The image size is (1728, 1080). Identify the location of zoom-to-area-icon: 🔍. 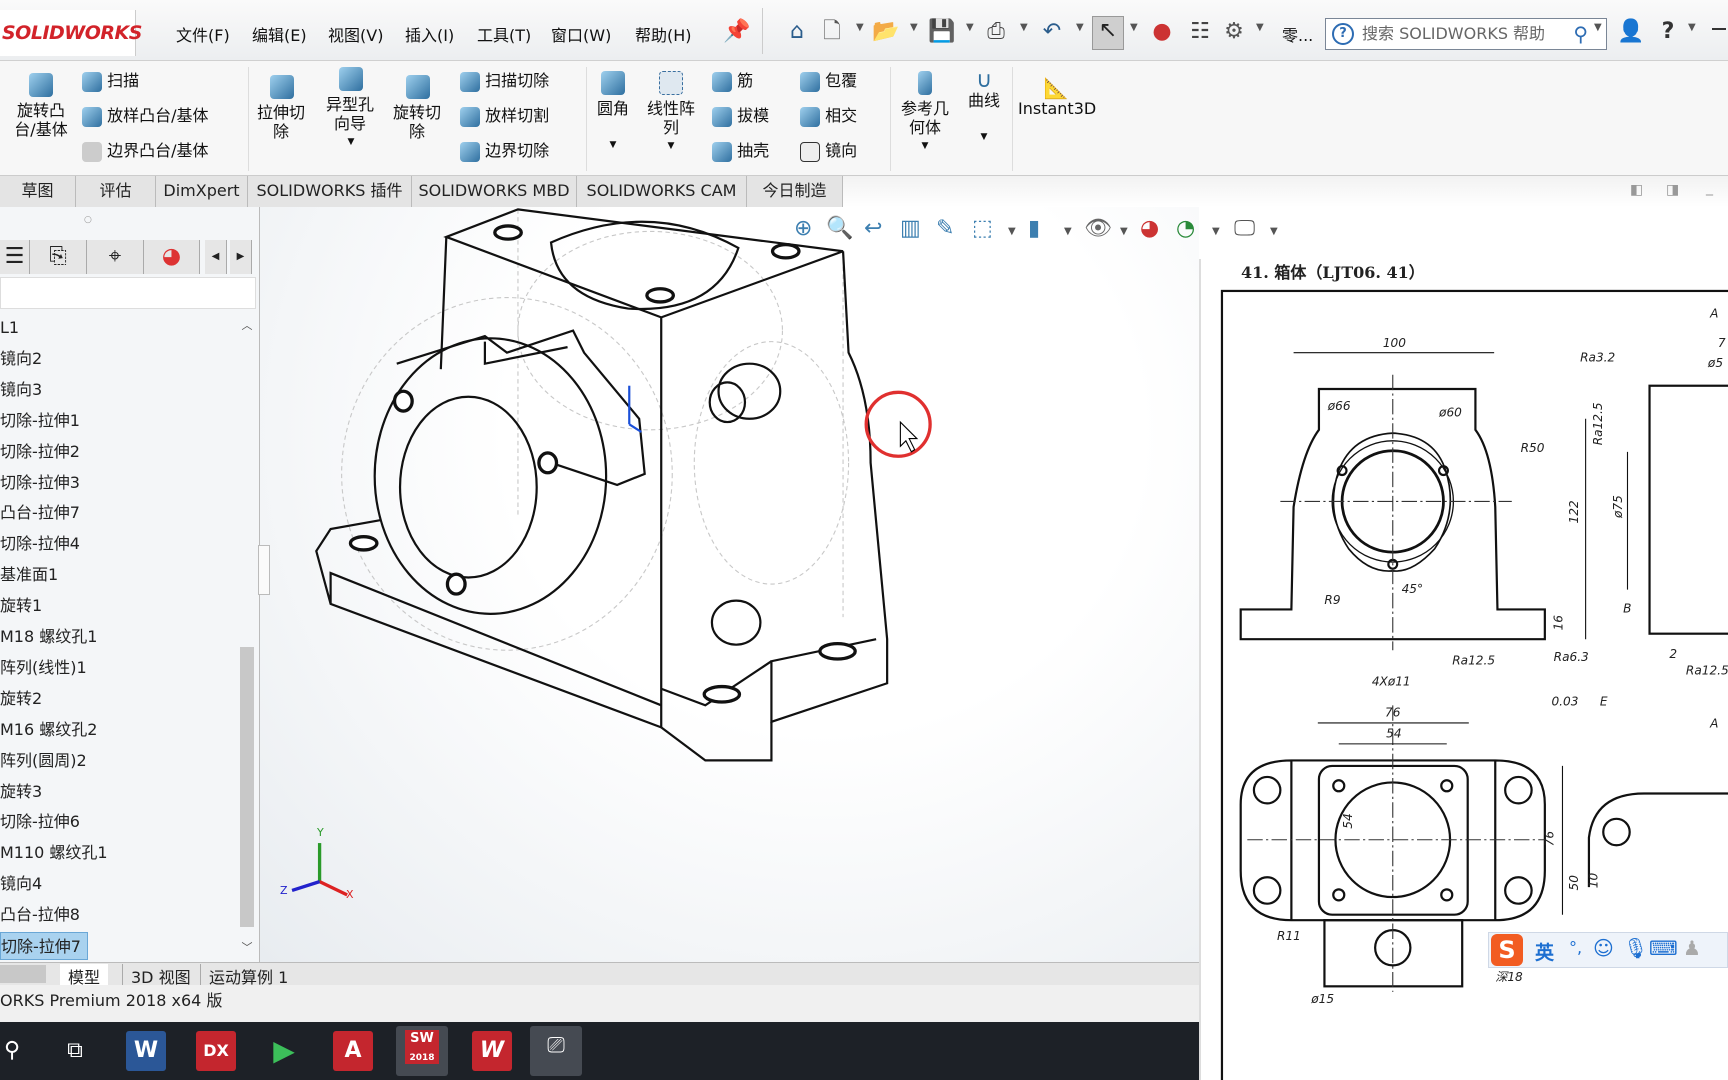
(839, 228).